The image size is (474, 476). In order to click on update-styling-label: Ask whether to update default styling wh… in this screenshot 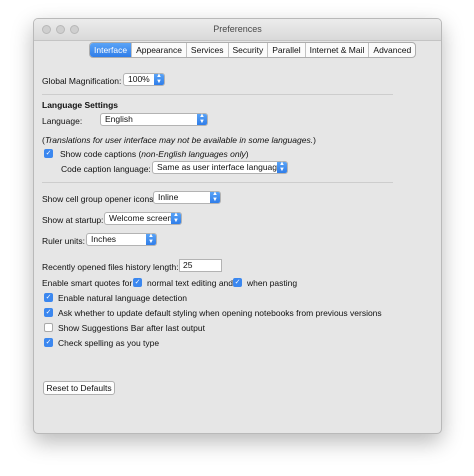, I will do `click(220, 313)`.